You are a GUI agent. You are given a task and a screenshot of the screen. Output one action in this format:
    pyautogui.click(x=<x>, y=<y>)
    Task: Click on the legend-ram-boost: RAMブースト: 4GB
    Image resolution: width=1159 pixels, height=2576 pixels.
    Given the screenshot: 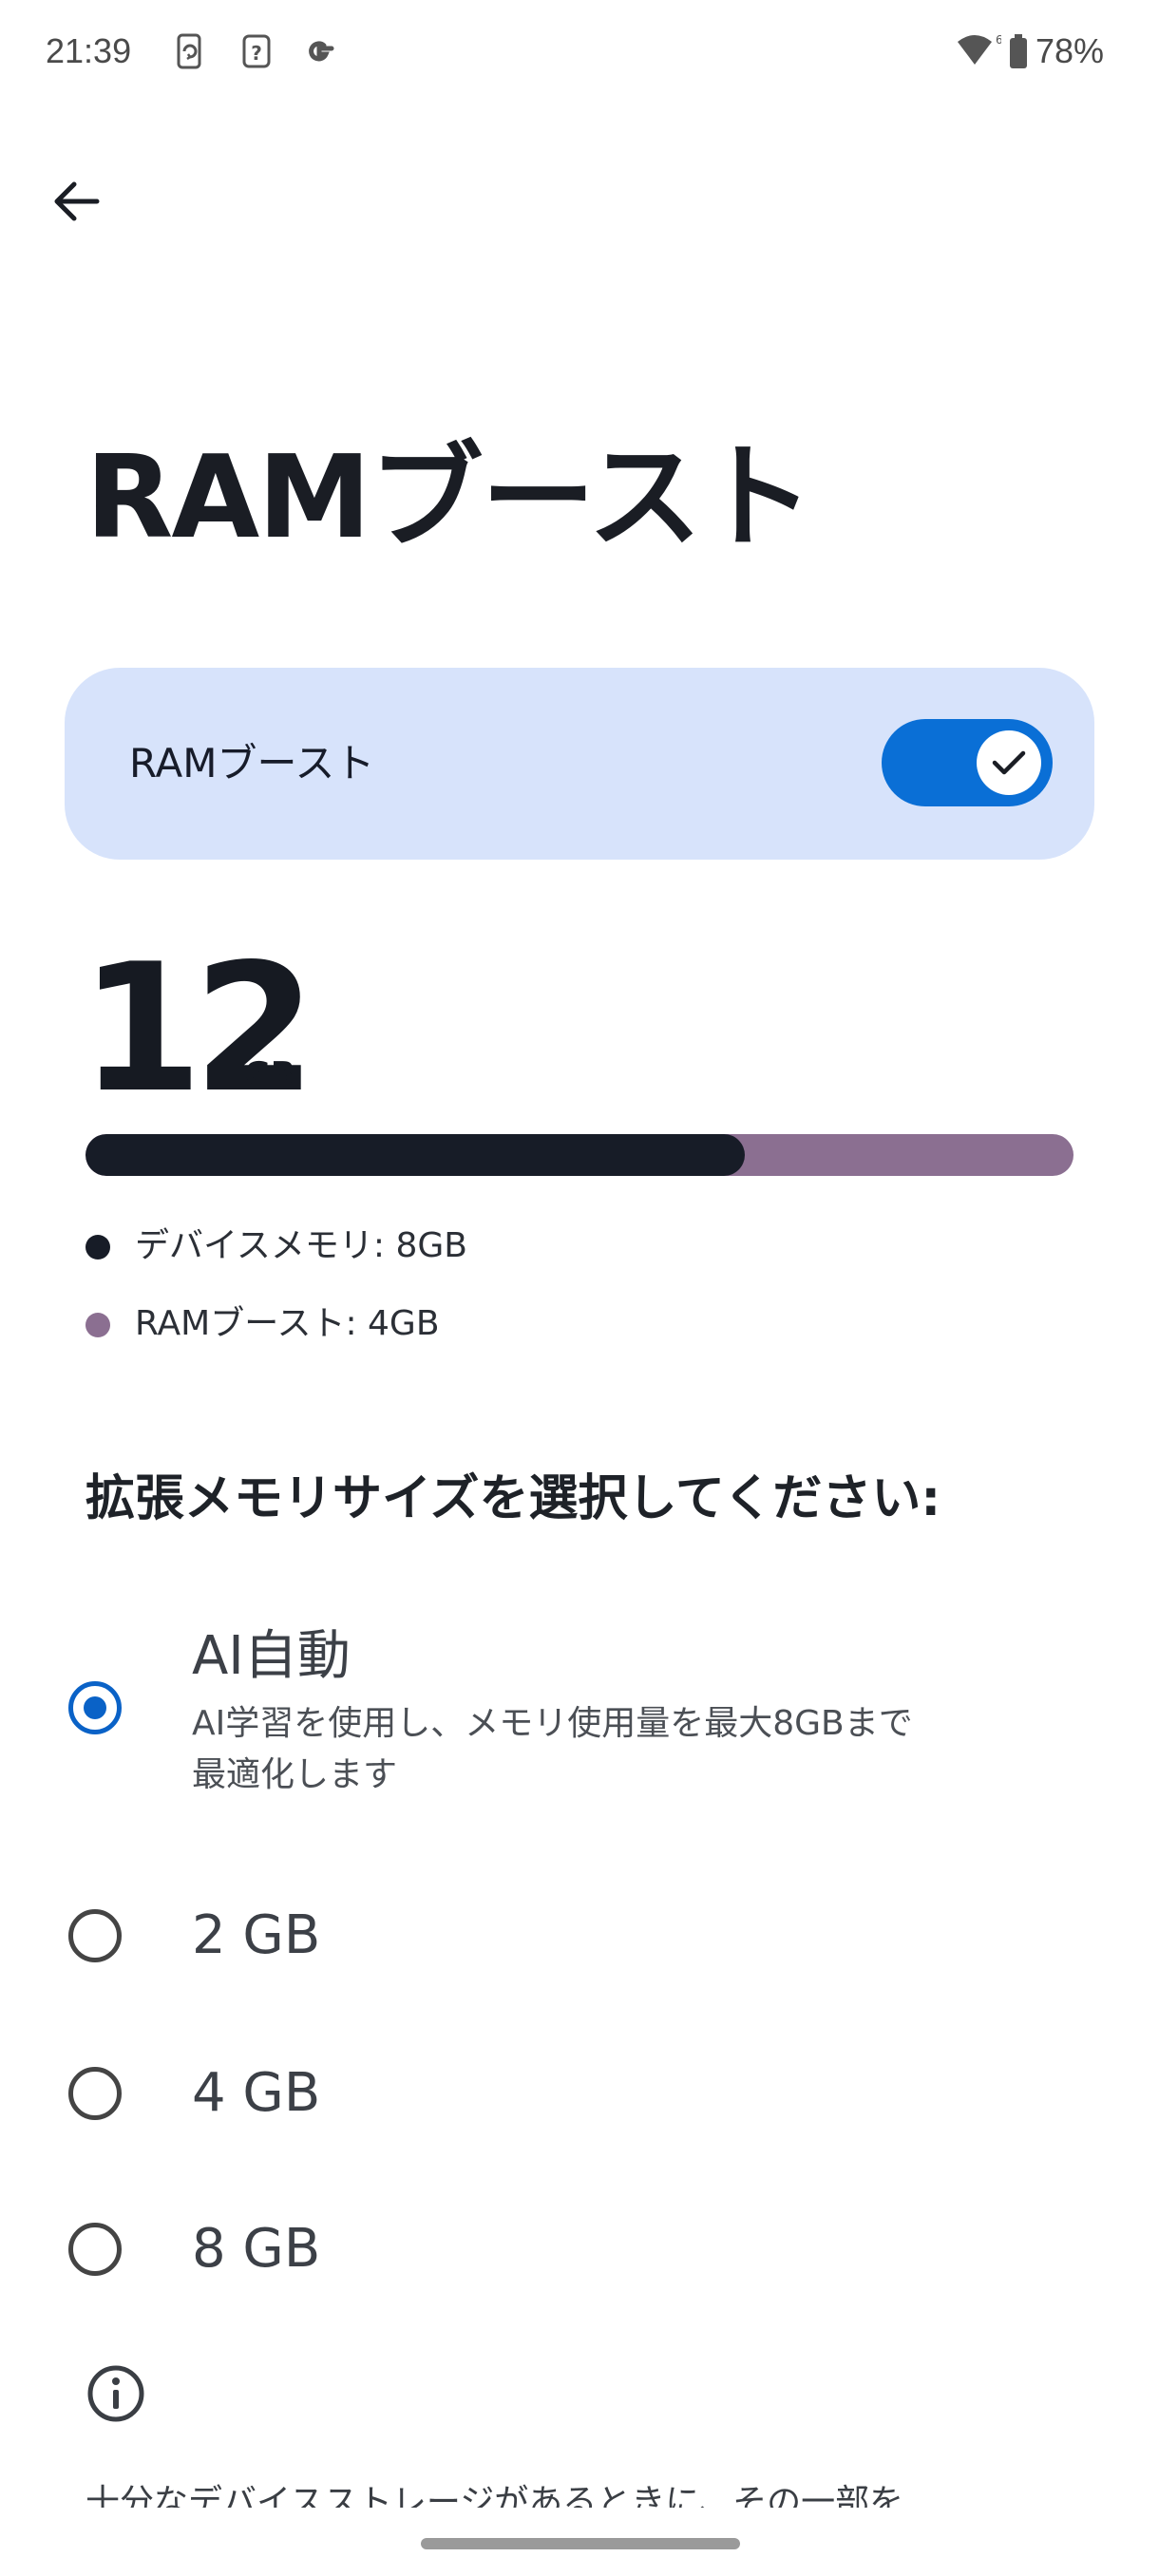 What is the action you would take?
    pyautogui.click(x=287, y=1323)
    